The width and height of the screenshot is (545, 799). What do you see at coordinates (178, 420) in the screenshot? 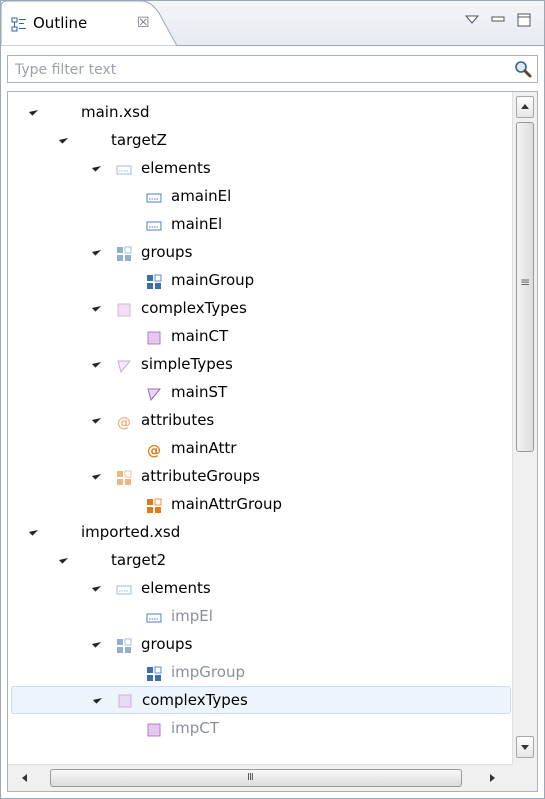
I see `tree-row-label: attributes` at bounding box center [178, 420].